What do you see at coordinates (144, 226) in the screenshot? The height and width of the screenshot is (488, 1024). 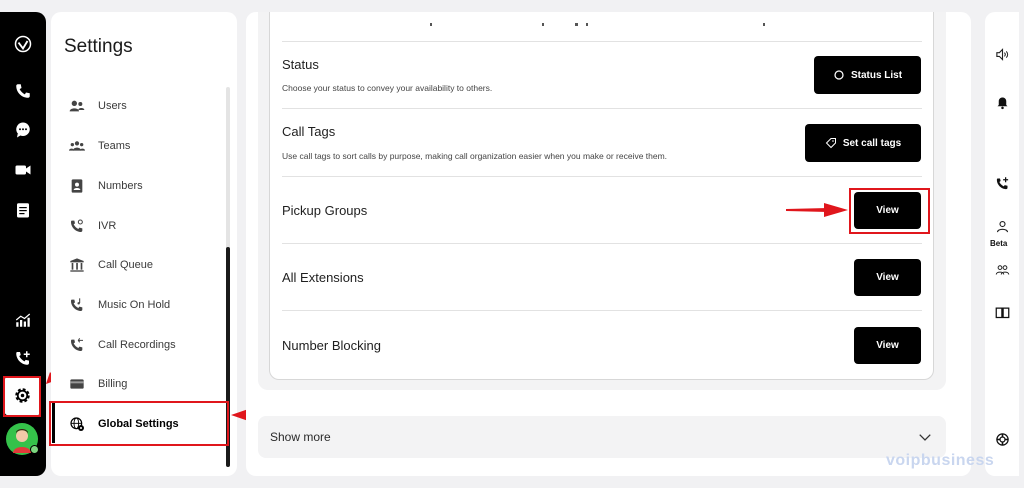 I see `sidebar-item-ivr: IVR` at bounding box center [144, 226].